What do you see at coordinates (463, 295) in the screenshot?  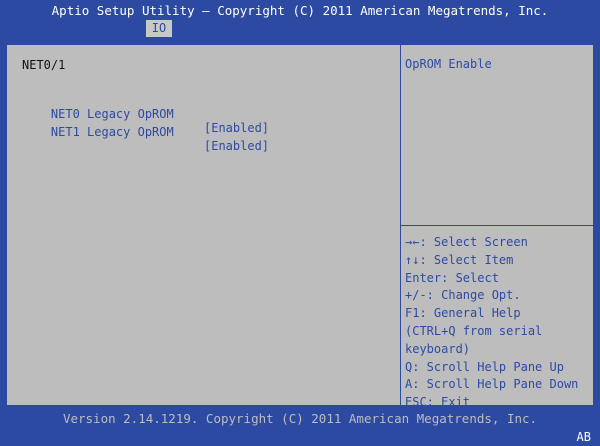 I see `key-change-opt: +/-: Change Opt.` at bounding box center [463, 295].